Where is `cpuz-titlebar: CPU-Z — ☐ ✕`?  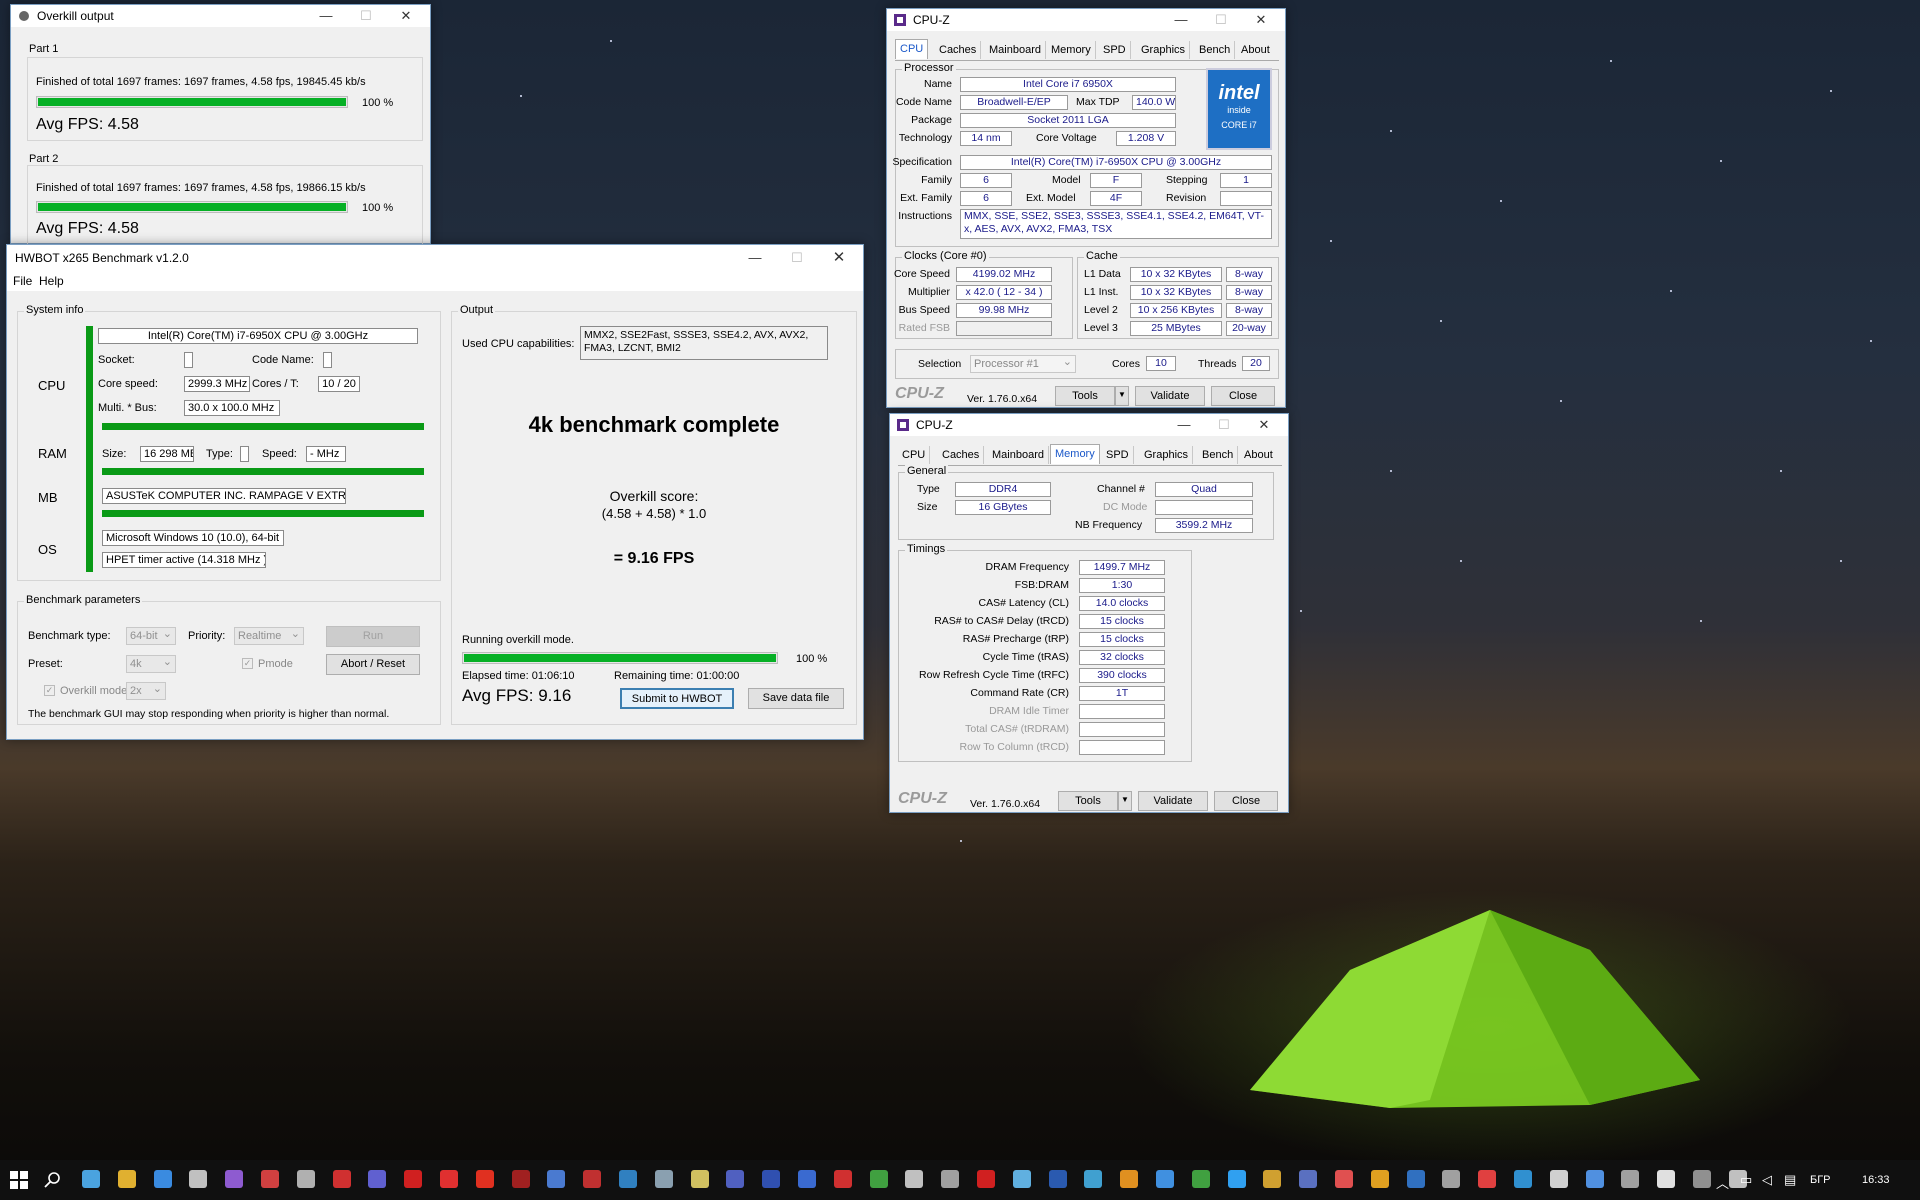 cpuz-titlebar: CPU-Z — ☐ ✕ is located at coordinates (1086, 20).